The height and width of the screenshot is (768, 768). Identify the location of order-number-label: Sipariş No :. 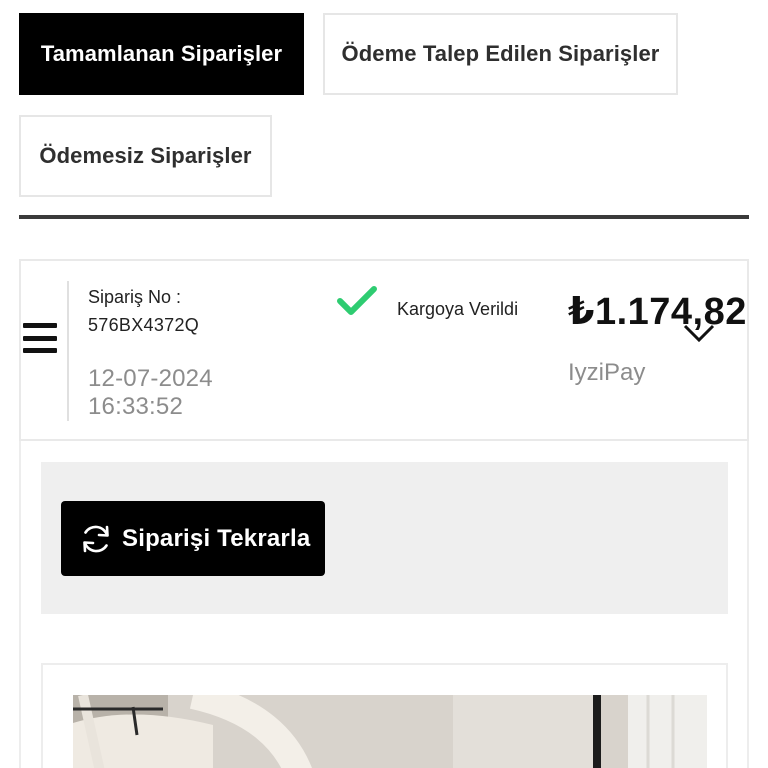
(135, 297).